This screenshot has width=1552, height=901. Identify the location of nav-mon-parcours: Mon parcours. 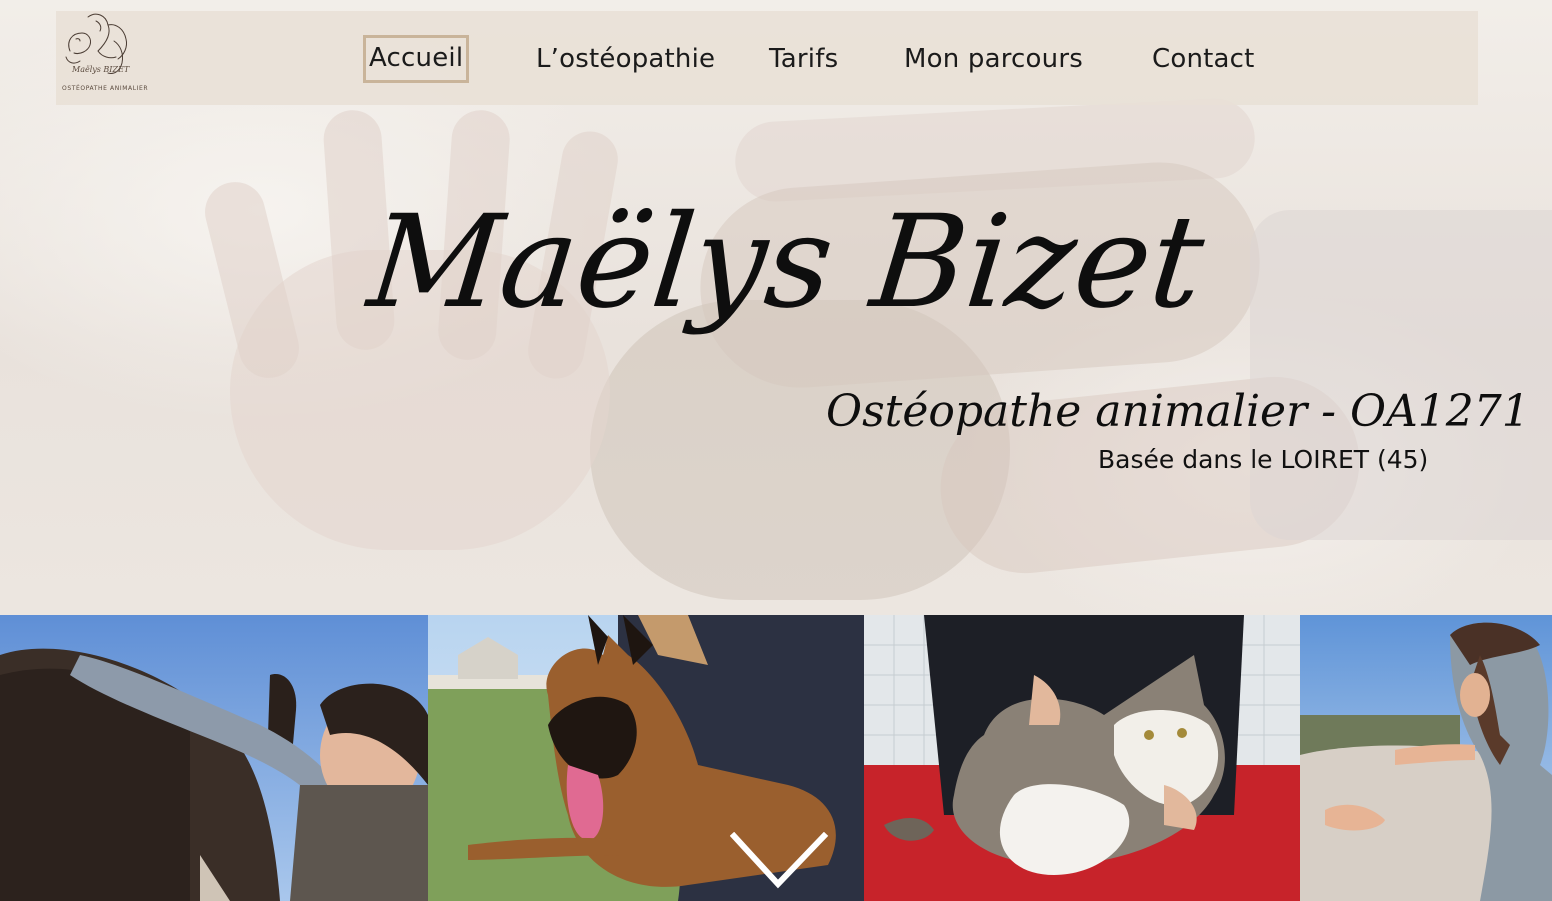
(993, 60).